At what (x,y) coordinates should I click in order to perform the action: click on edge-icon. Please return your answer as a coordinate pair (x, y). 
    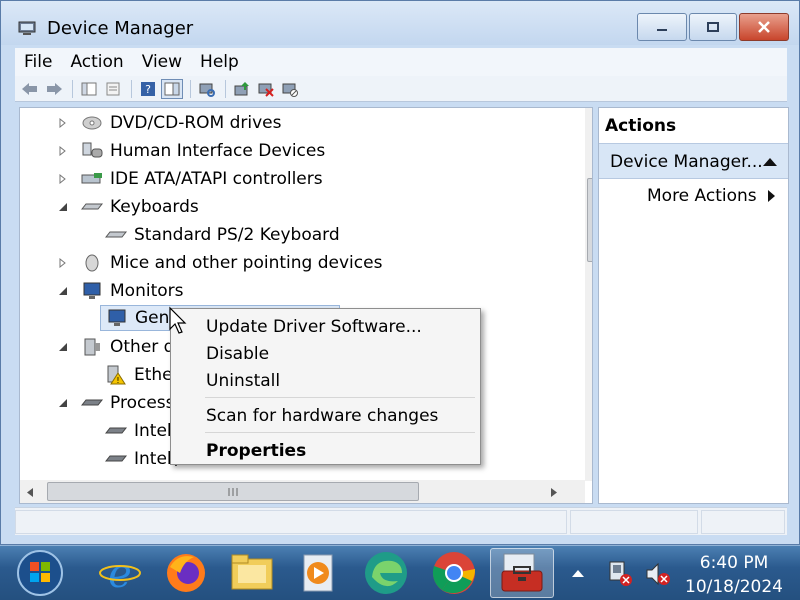
    Looking at the image, I should click on (386, 573).